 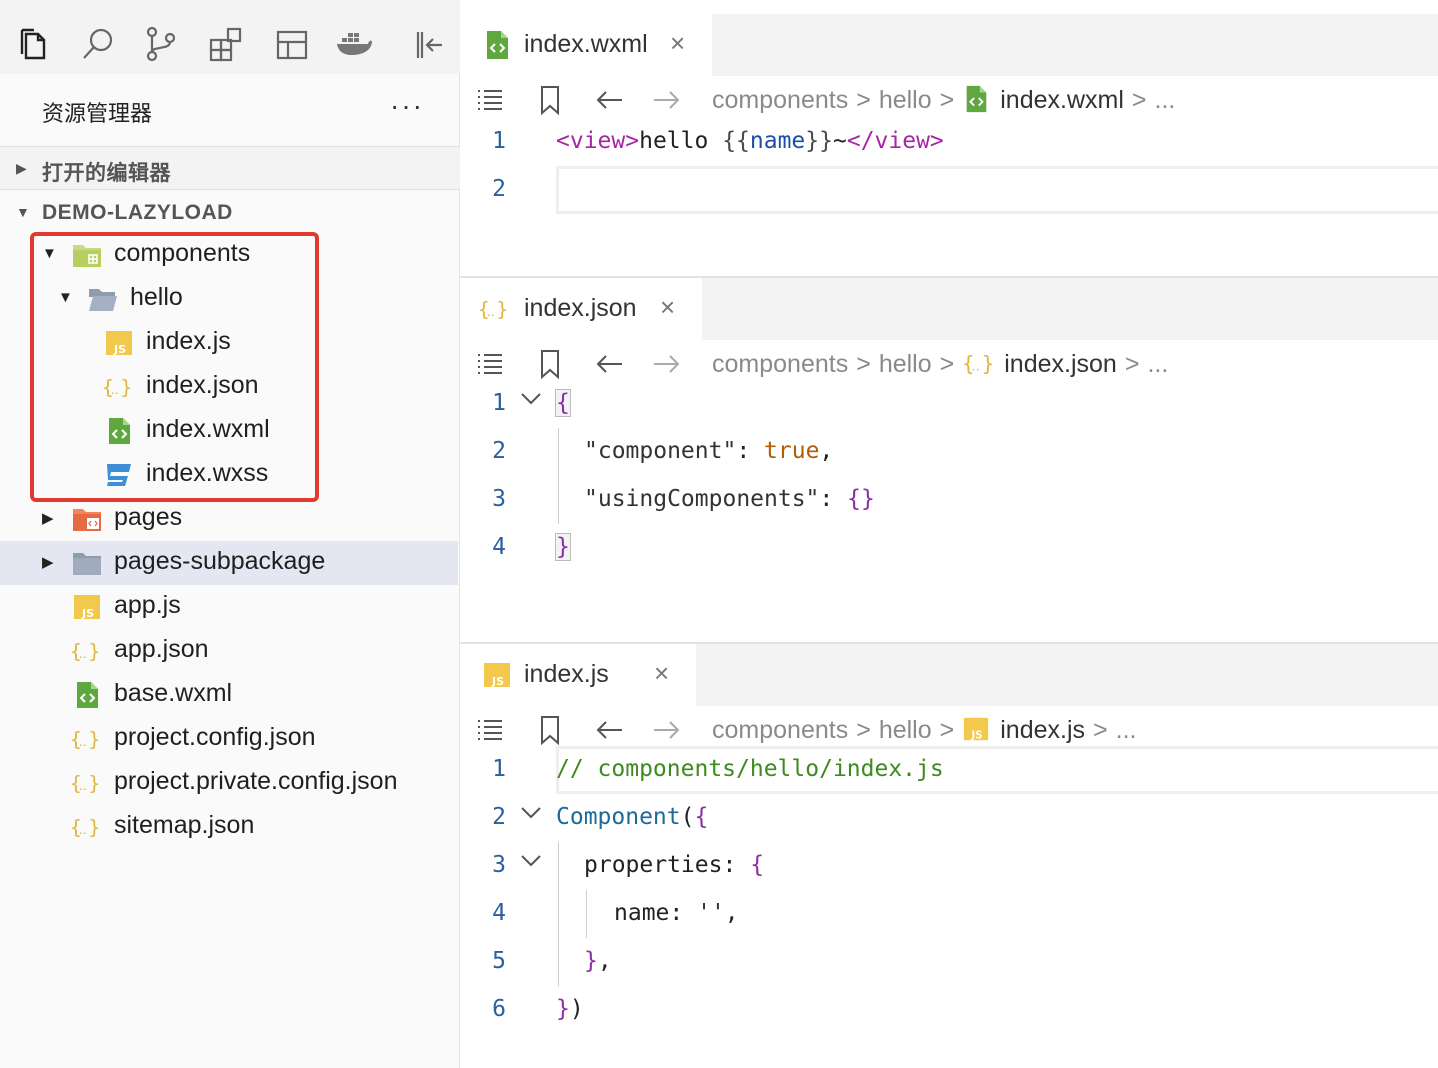 I want to click on section-label: DEMO-LAZYLOAD, so click(x=137, y=212).